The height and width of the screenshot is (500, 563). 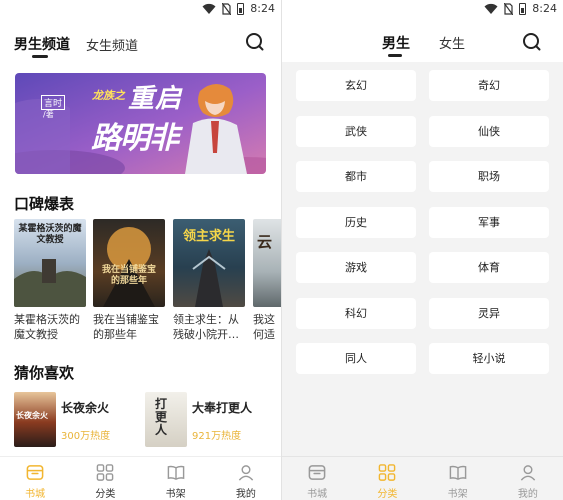 What do you see at coordinates (140, 41) in the screenshot?
I see `channel-header: 男生频道 女生频道` at bounding box center [140, 41].